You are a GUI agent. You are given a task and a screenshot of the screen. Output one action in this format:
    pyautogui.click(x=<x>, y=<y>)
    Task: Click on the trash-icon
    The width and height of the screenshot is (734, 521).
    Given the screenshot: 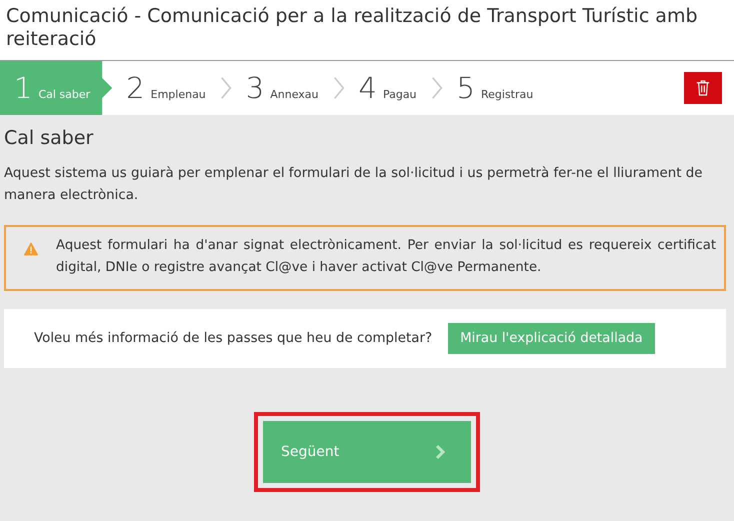 What is the action you would take?
    pyautogui.click(x=703, y=88)
    